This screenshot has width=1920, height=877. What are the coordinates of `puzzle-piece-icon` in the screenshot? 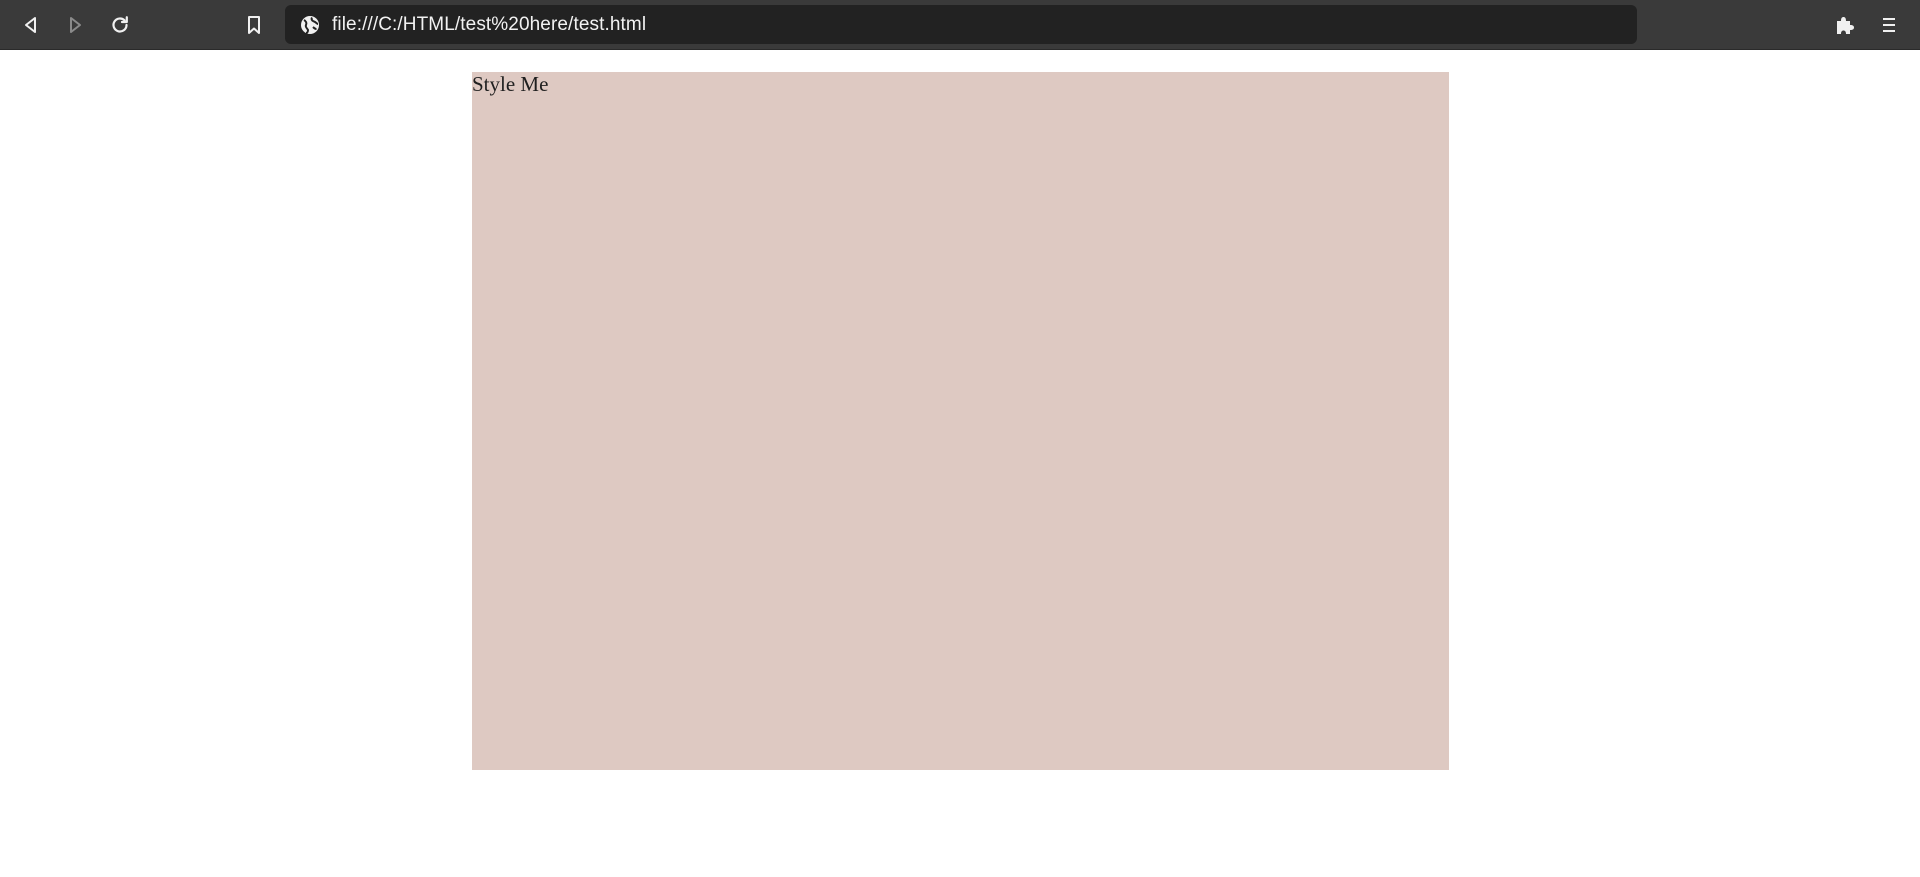 It's located at (1845, 25).